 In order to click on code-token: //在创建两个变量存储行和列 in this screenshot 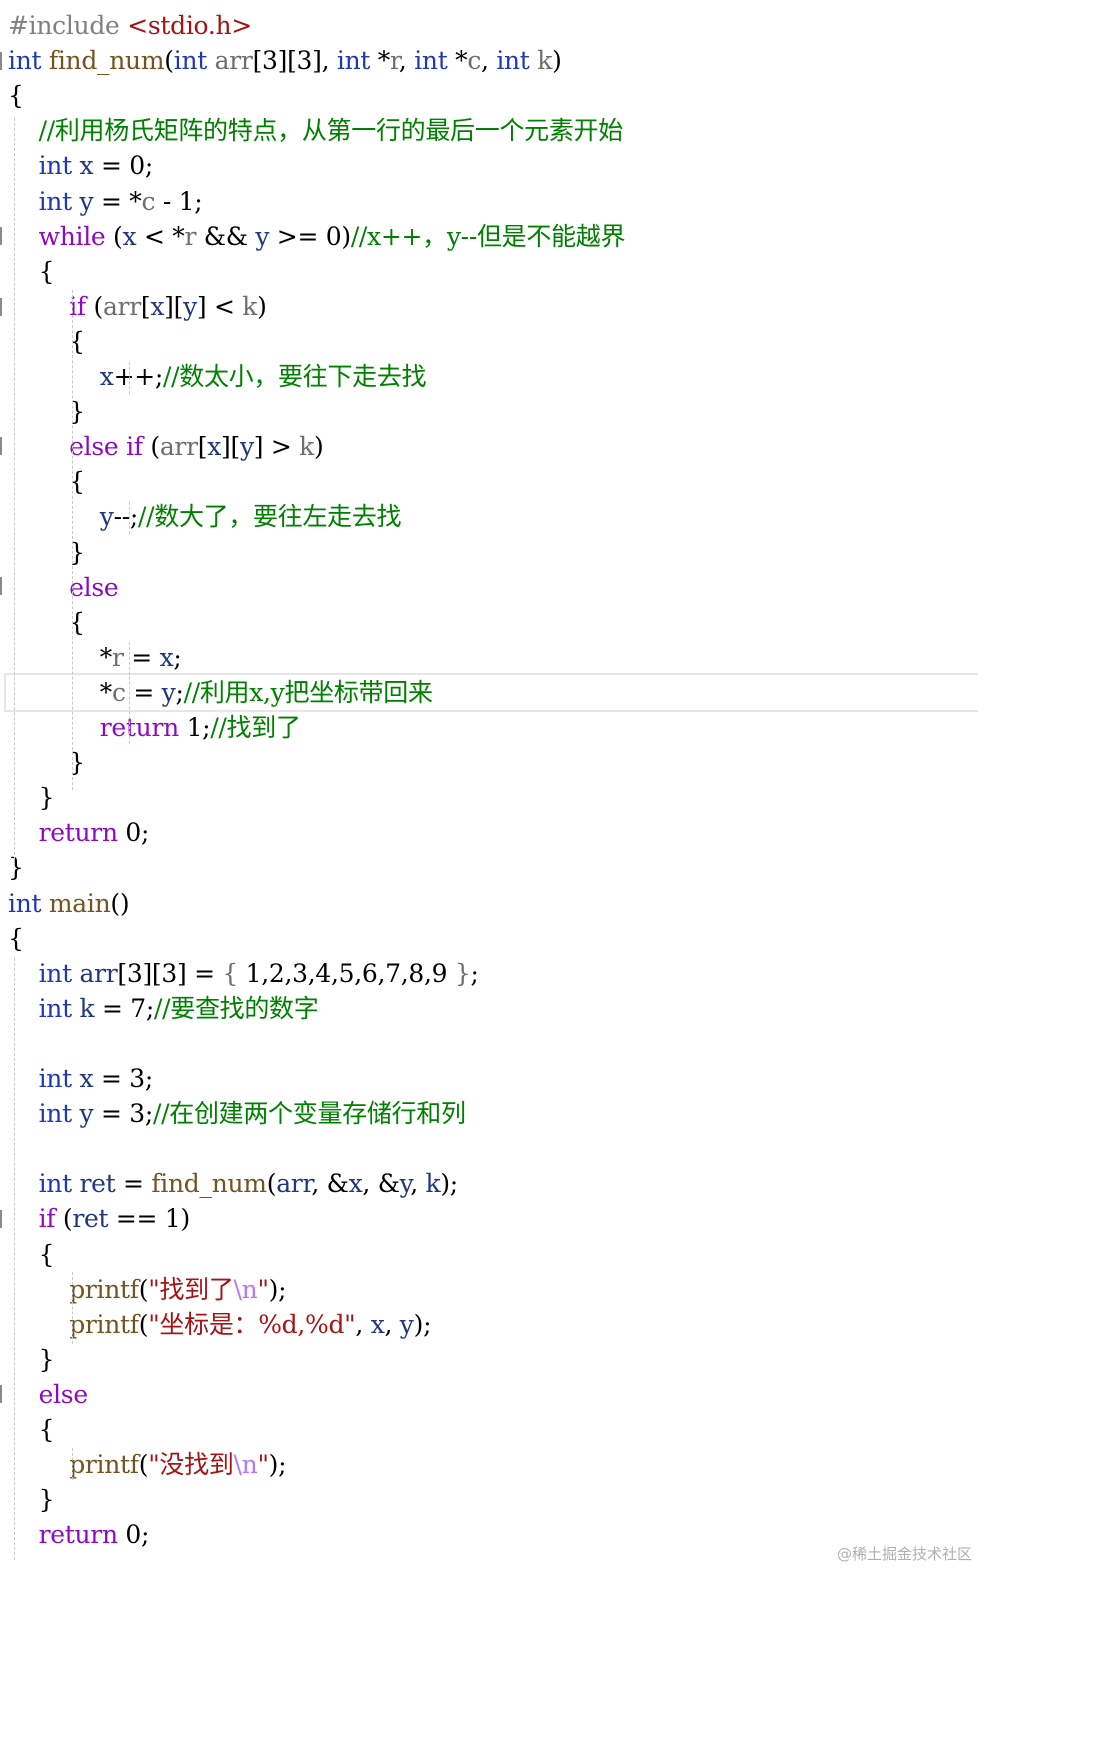, I will do `click(309, 1114)`.